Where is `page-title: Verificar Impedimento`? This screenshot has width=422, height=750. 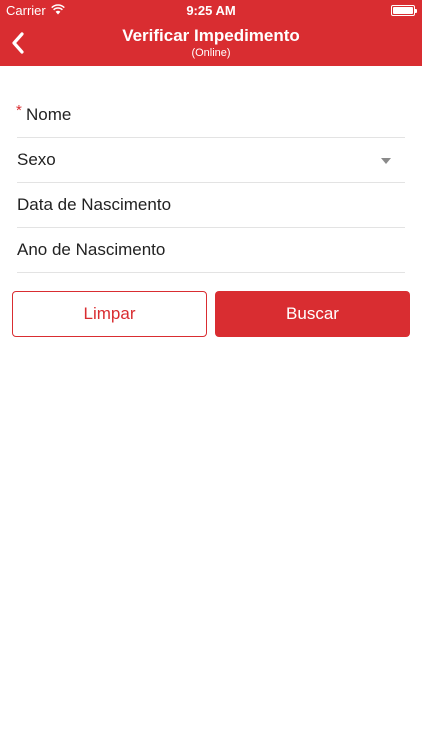
page-title: Verificar Impedimento is located at coordinates (211, 35).